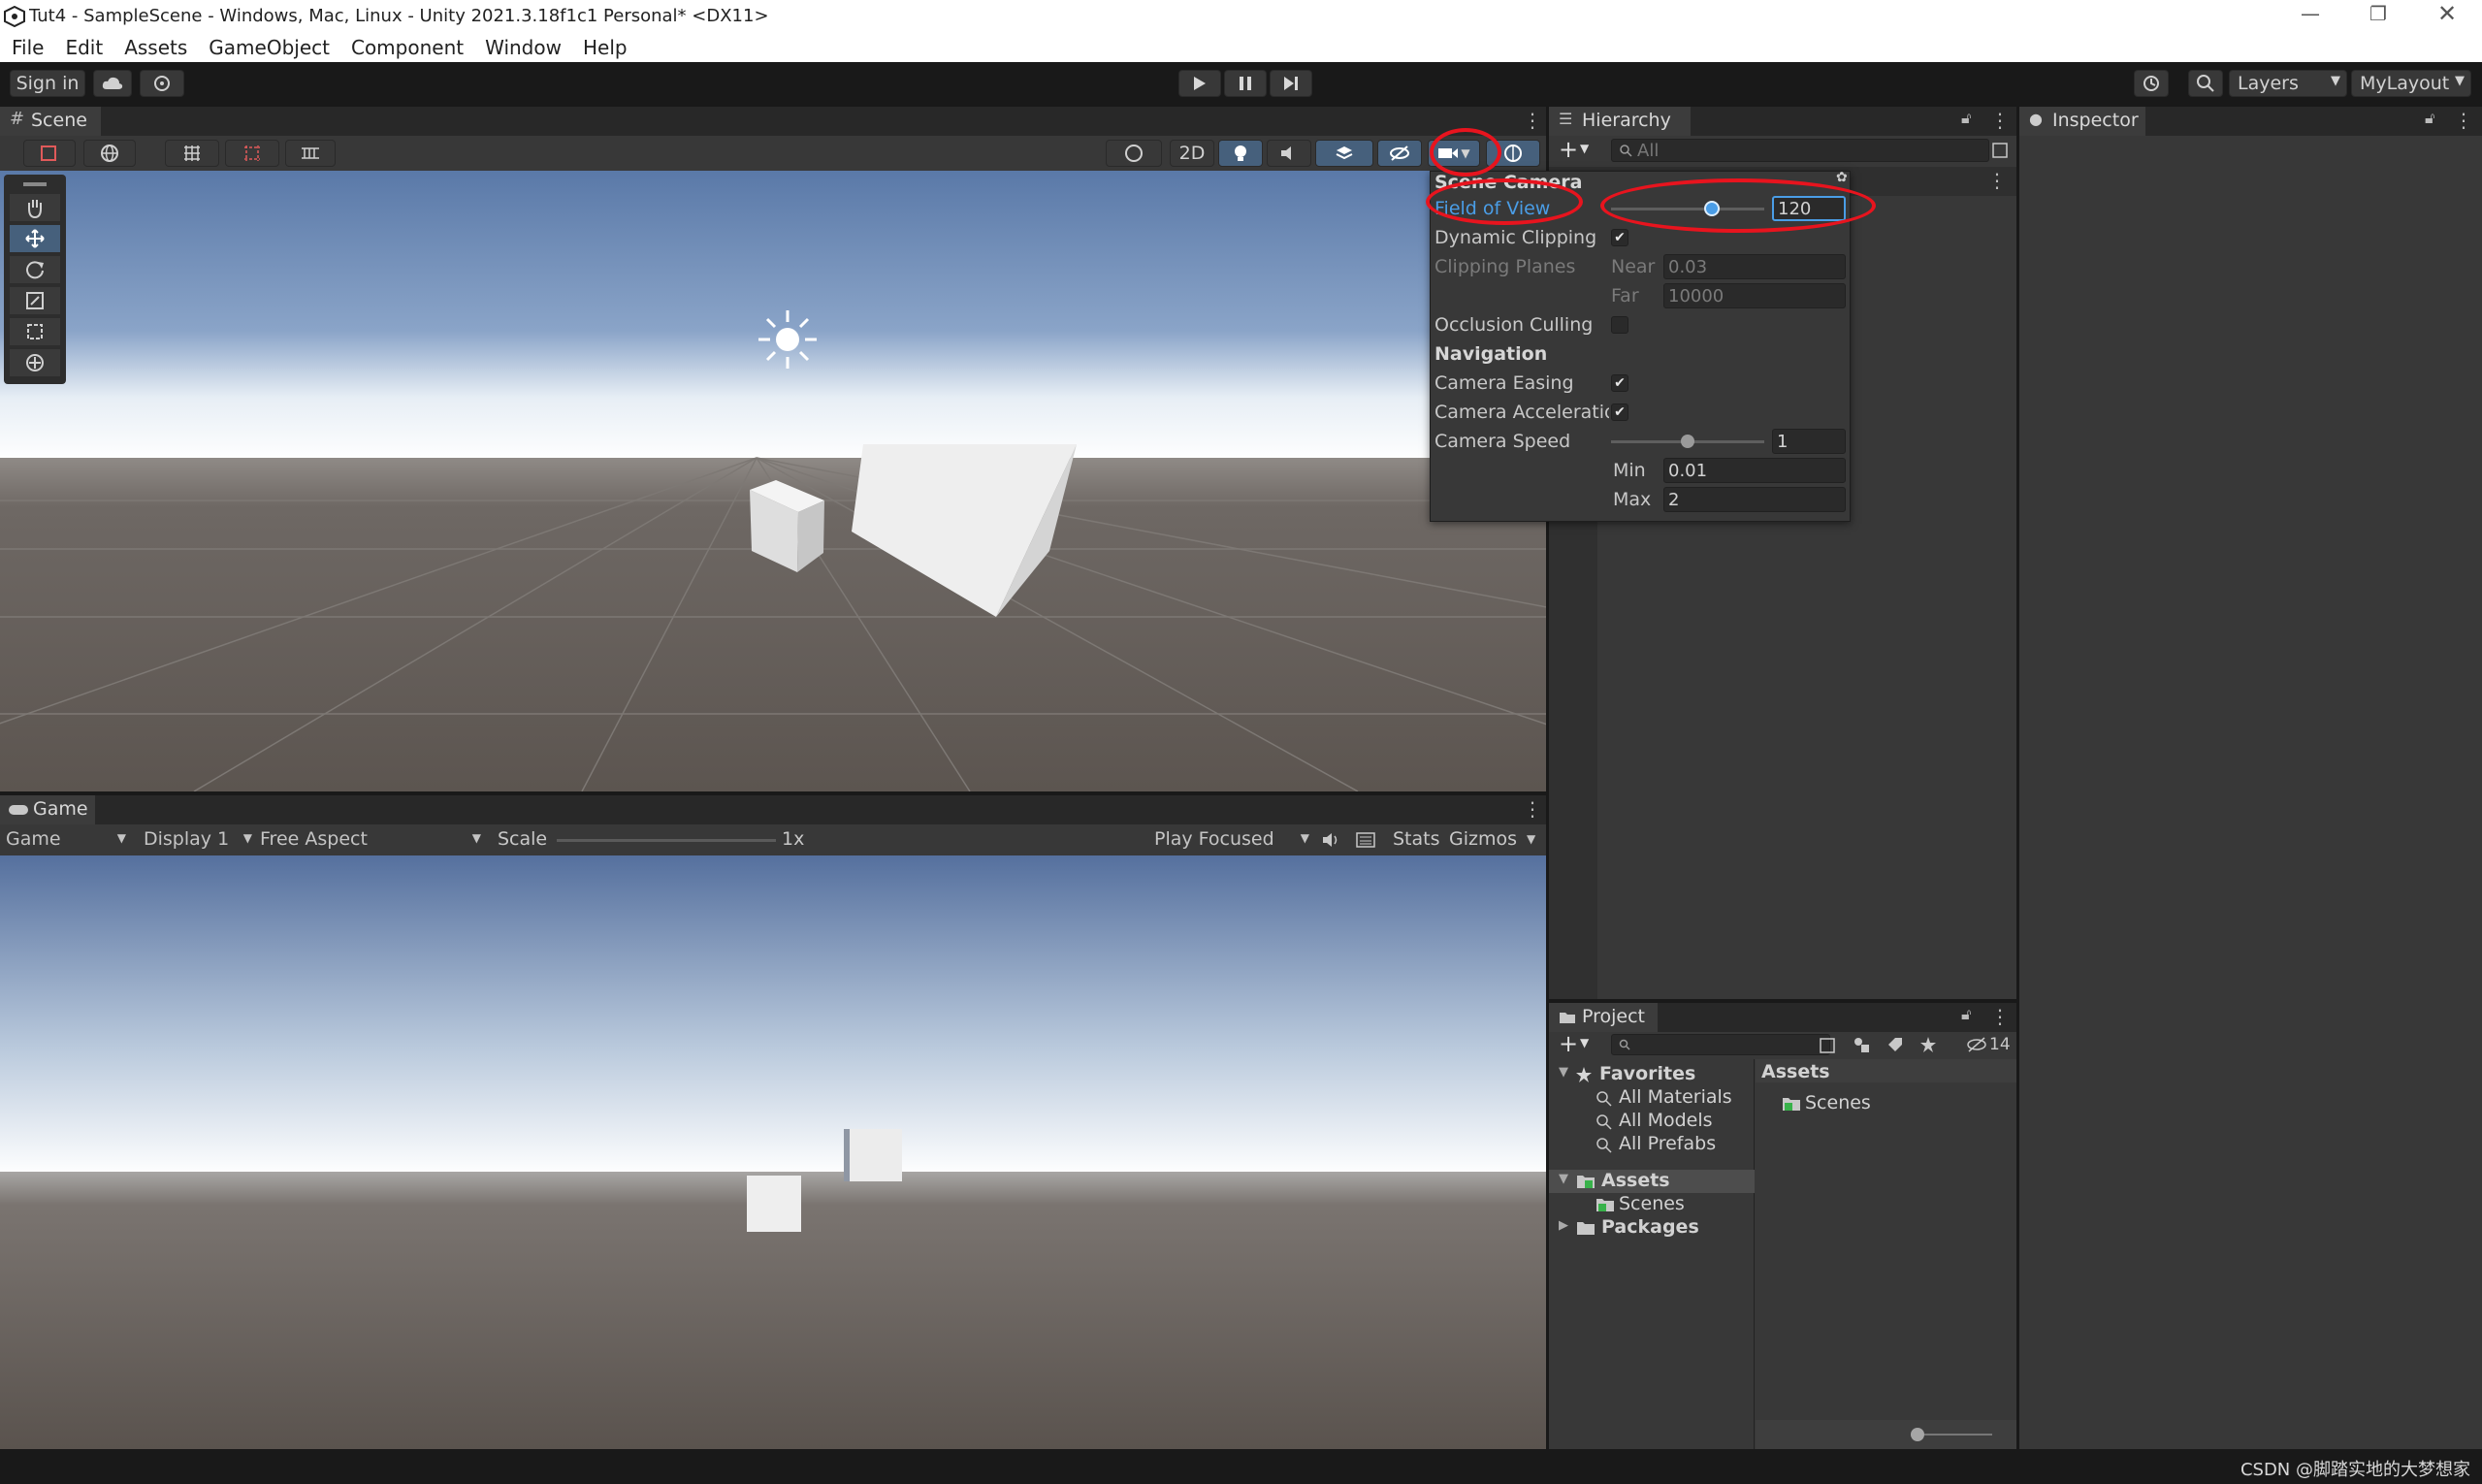  Describe the element at coordinates (1838, 1102) in the screenshot. I see `content-item-scenes: Scenes` at that location.